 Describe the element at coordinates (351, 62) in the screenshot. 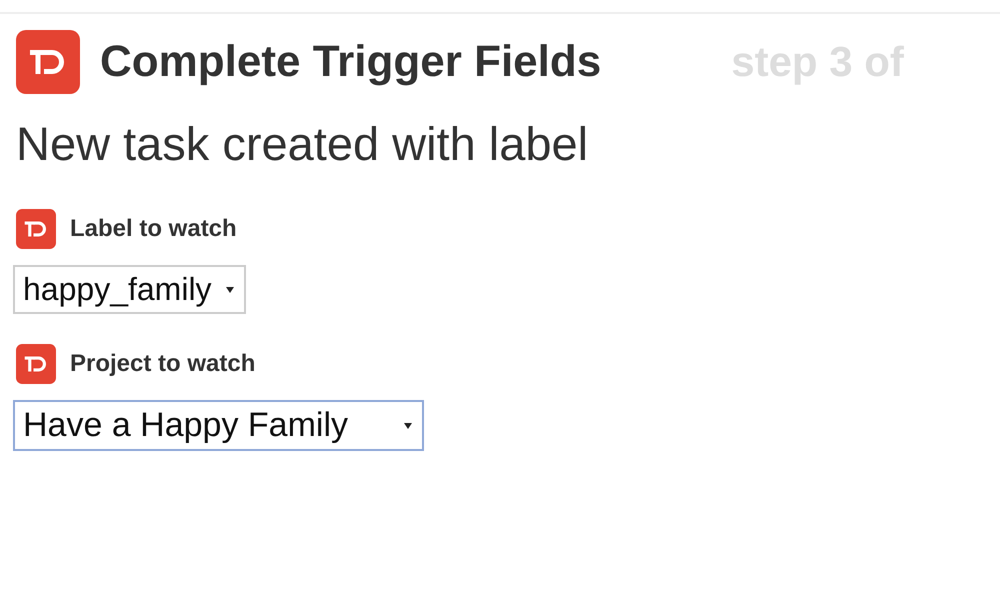

I see `page-title: Complete Trigger Fields` at that location.